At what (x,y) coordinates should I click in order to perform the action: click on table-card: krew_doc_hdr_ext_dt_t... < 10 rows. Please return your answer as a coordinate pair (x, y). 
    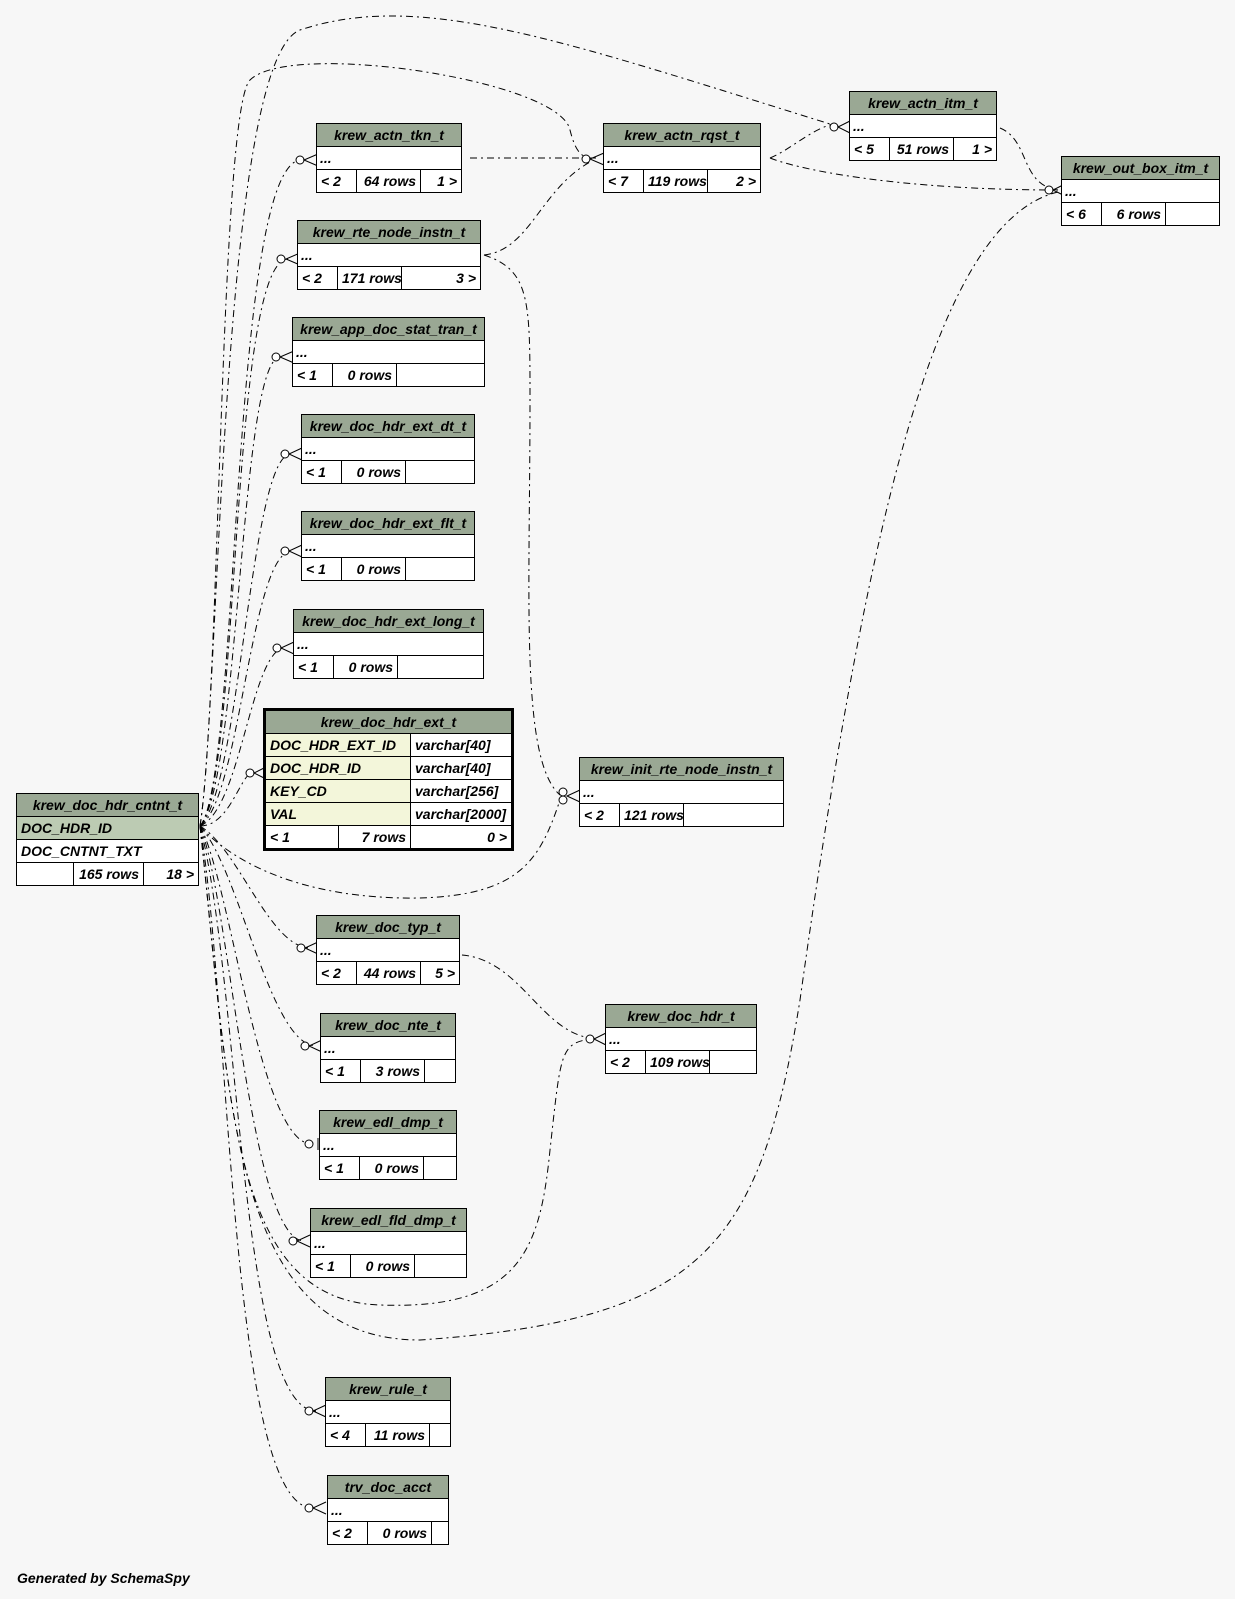
    Looking at the image, I should click on (388, 449).